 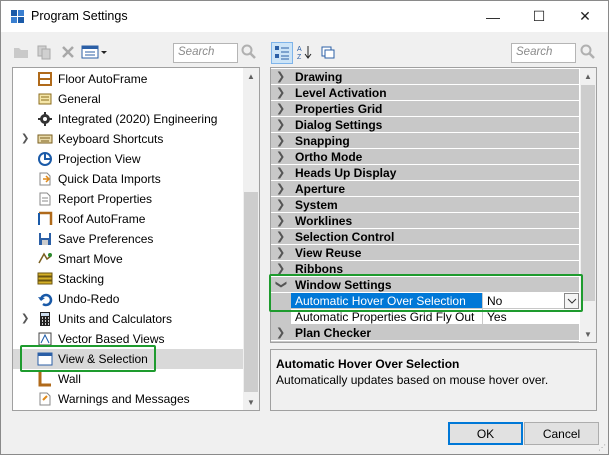 I want to click on tree-item: Integrated (2020) Engineering, so click(x=128, y=119).